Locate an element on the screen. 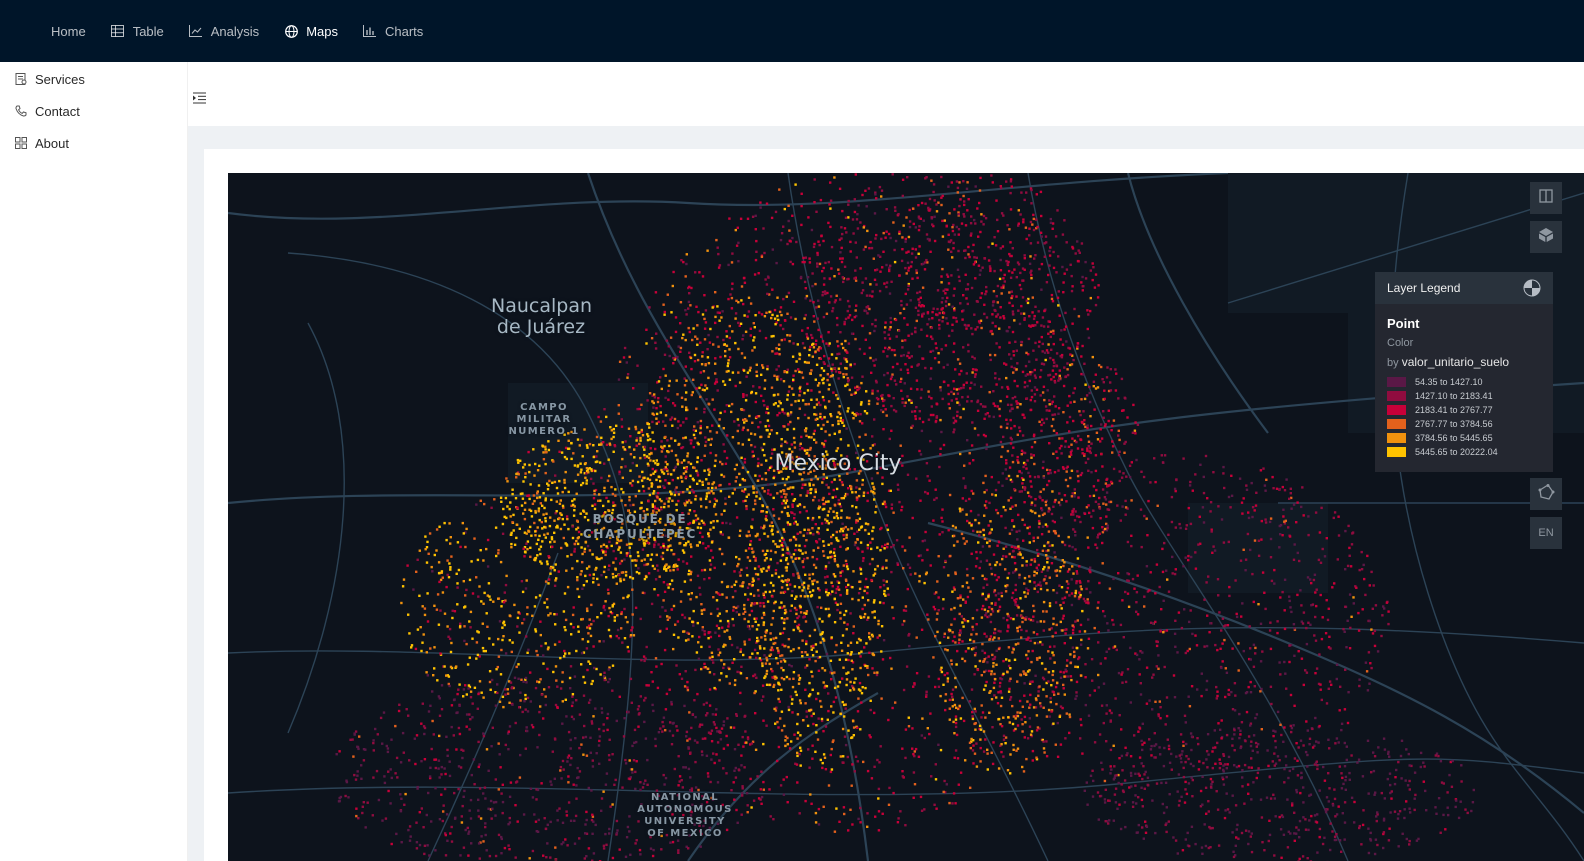 Image resolution: width=1584 pixels, height=861 pixels. nav-home: Home is located at coordinates (68, 31).